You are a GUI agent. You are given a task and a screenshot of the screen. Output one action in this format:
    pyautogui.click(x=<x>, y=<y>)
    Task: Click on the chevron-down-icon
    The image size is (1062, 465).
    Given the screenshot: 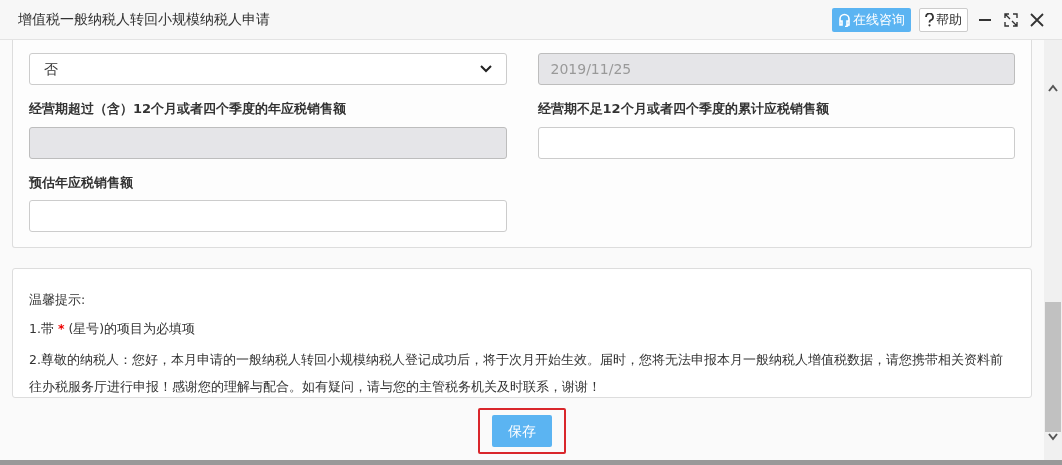 What is the action you would take?
    pyautogui.click(x=485, y=69)
    